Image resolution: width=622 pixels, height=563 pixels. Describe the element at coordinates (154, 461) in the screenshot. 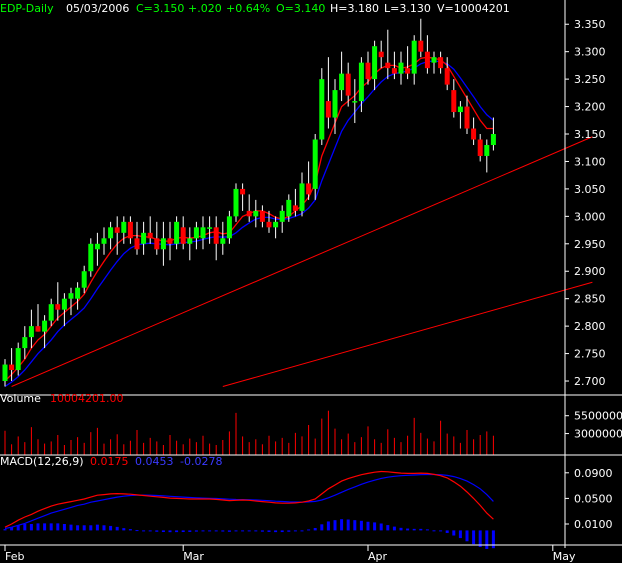

I see `signal-value: 0.0453` at that location.